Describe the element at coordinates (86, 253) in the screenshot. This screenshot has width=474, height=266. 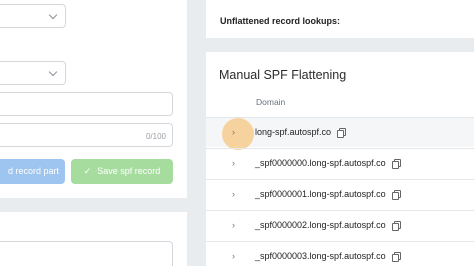
I see `lower-input` at that location.